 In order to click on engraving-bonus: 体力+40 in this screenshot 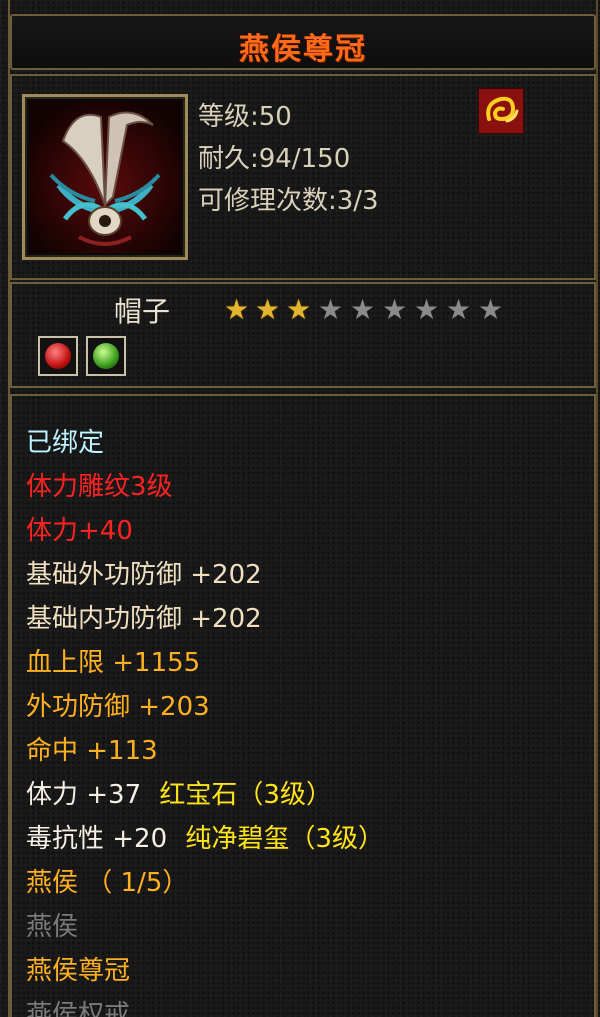, I will do `click(79, 531)`.